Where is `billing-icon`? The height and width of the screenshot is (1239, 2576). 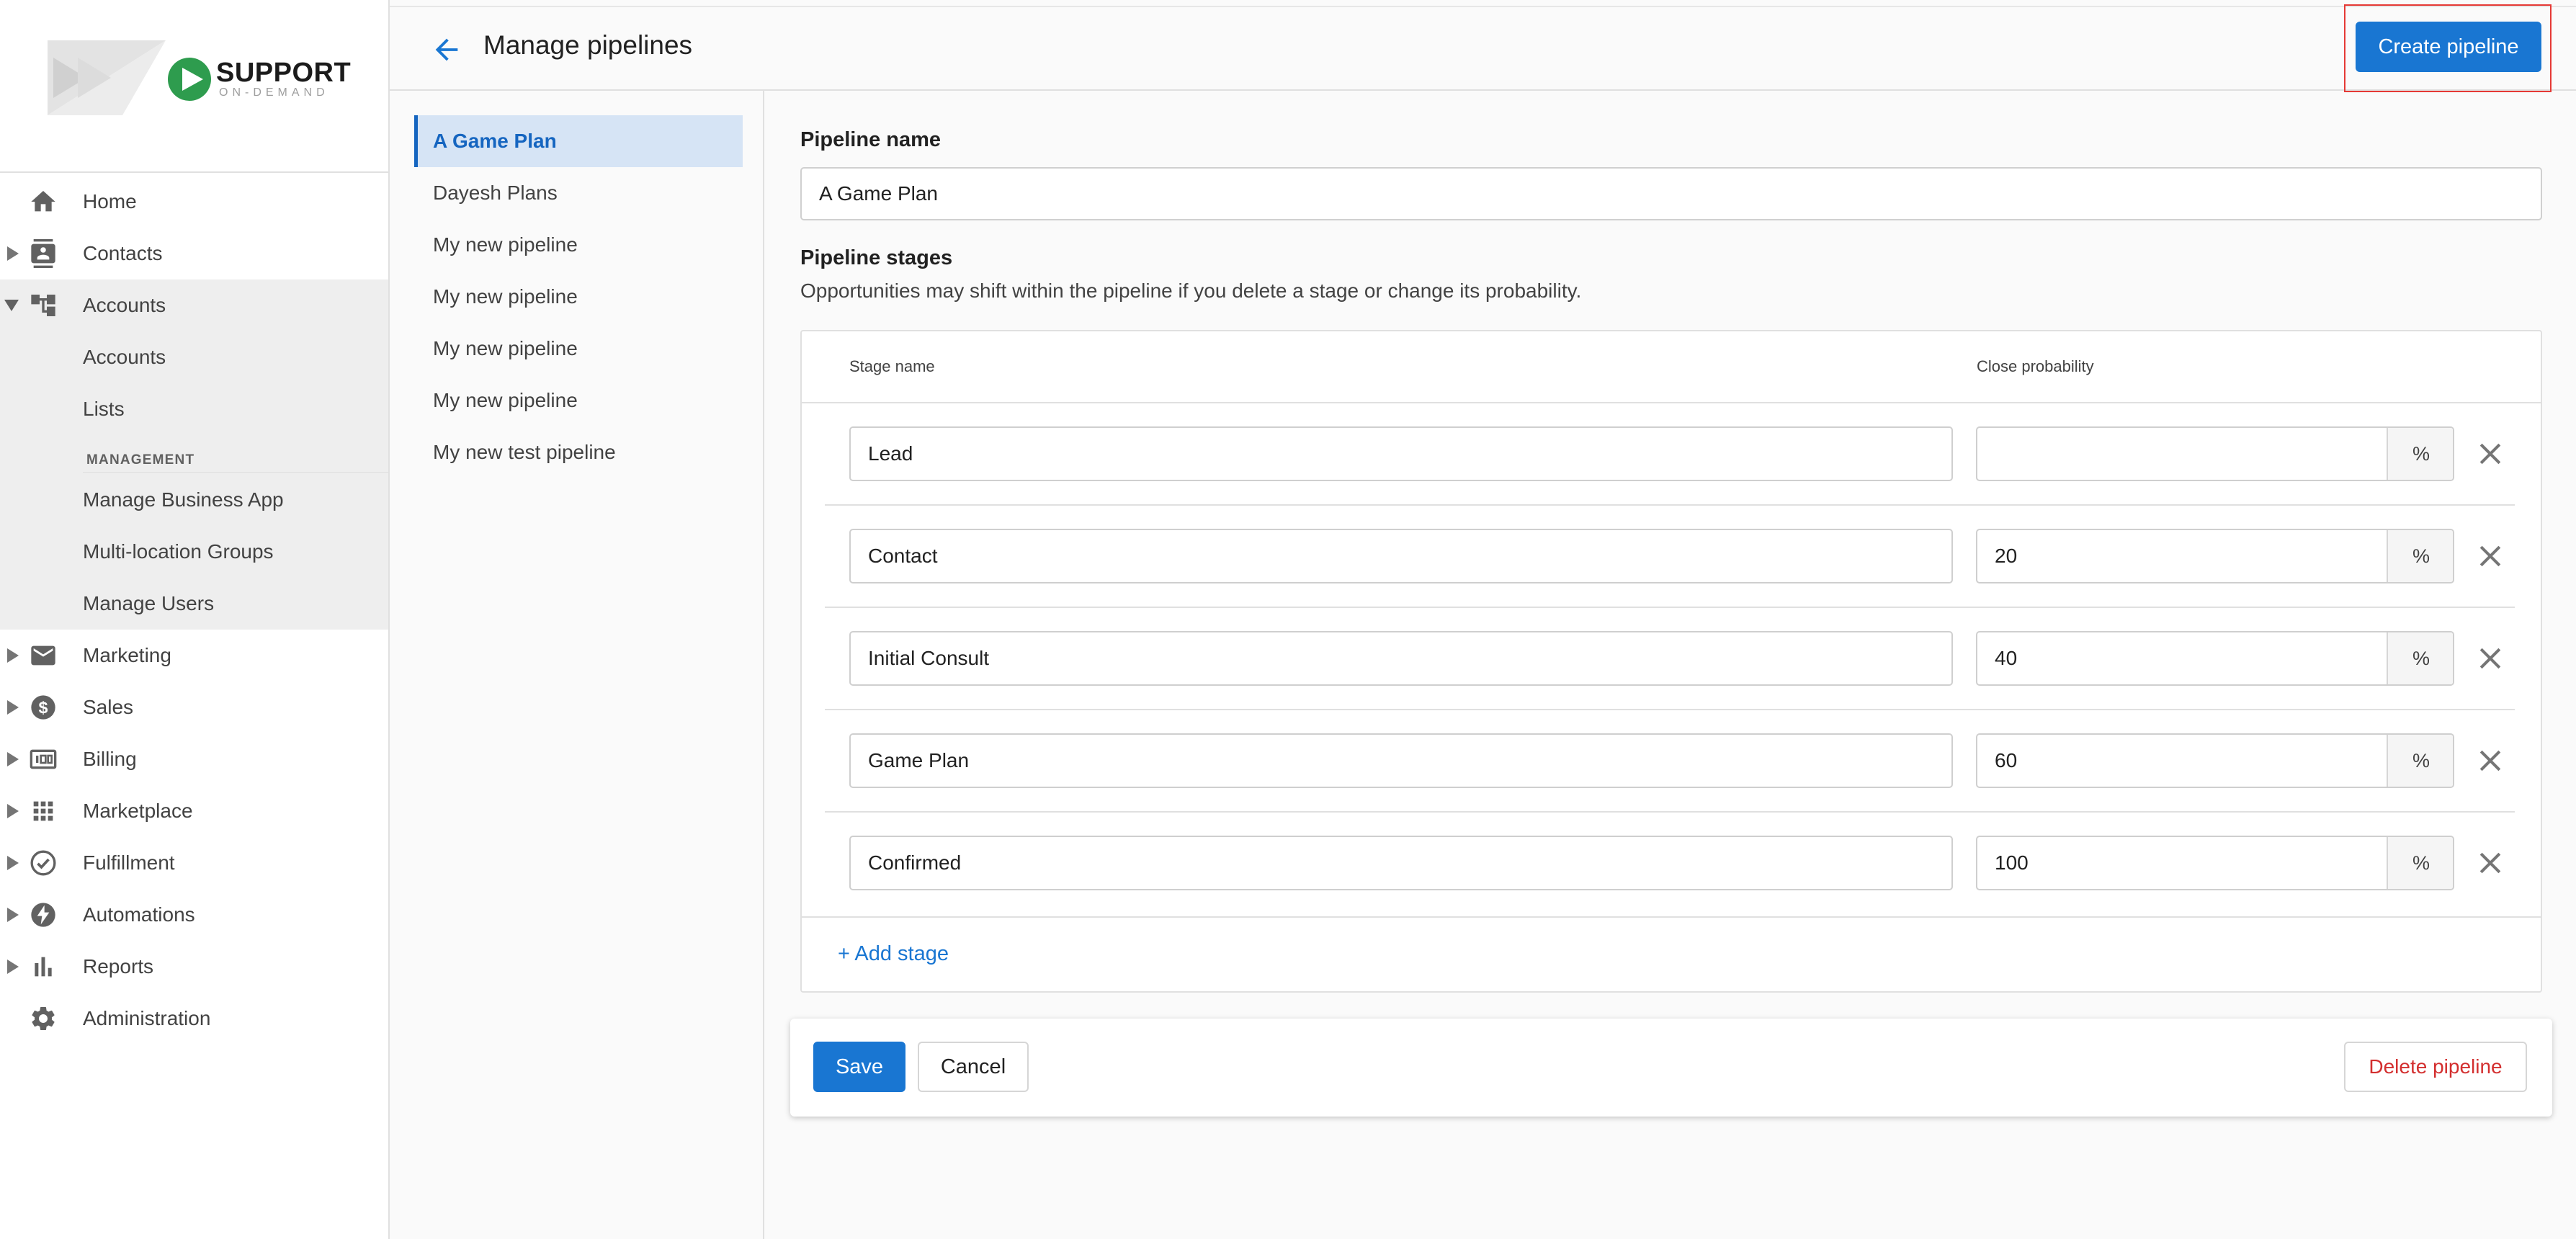 billing-icon is located at coordinates (43, 759).